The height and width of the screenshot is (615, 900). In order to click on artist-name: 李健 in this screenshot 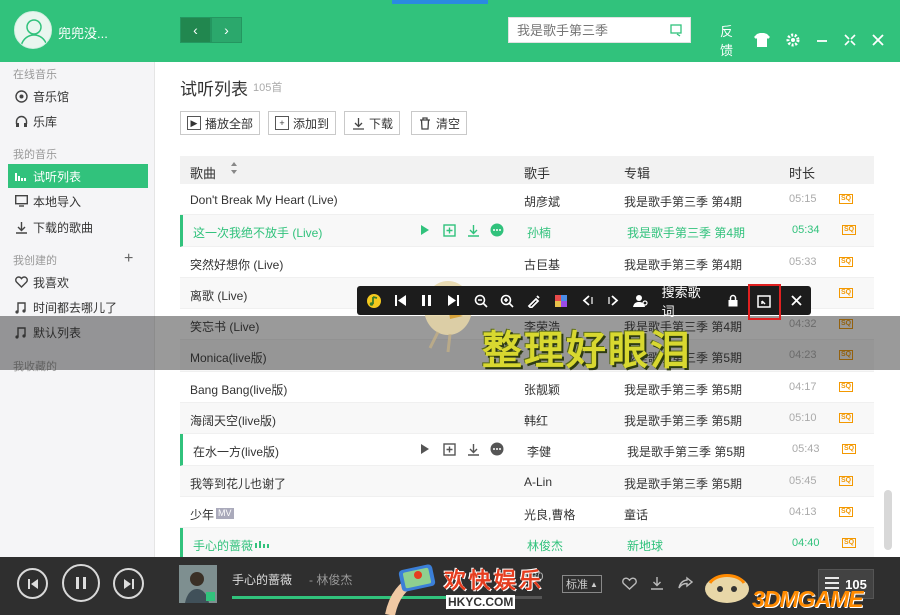, I will do `click(539, 451)`.